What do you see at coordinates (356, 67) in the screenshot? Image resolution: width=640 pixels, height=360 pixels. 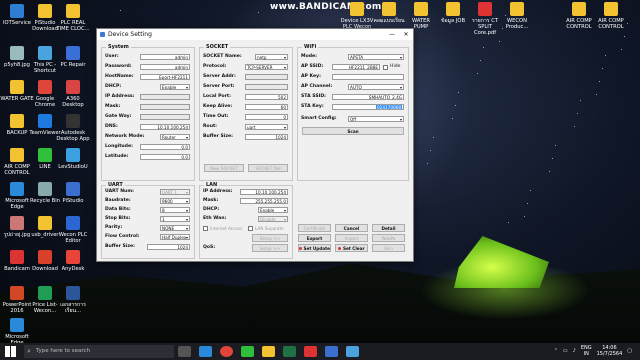 I see `ap-ssid-field: HF2211_2B8E` at bounding box center [356, 67].